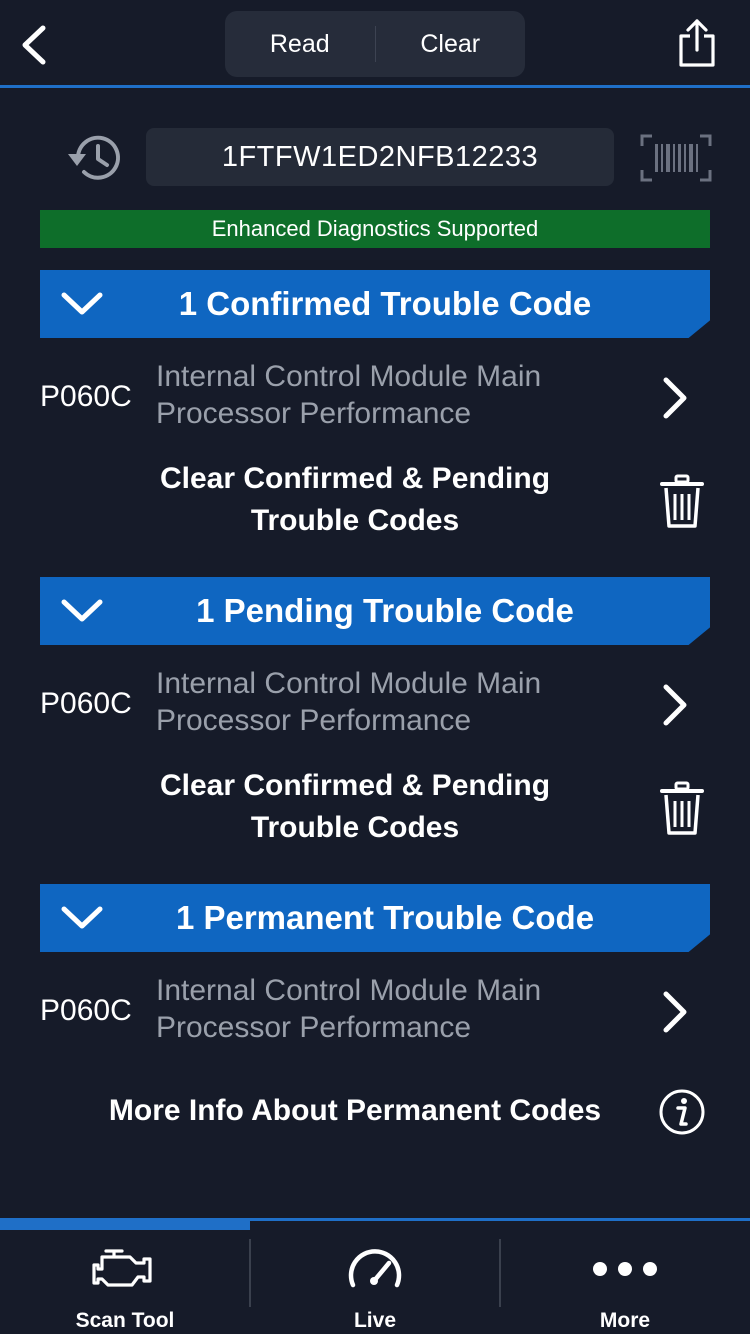 Image resolution: width=750 pixels, height=1334 pixels. What do you see at coordinates (375, 229) in the screenshot?
I see `enhanced-diagnostics-banner: Enhanced Diagnostics Supported` at bounding box center [375, 229].